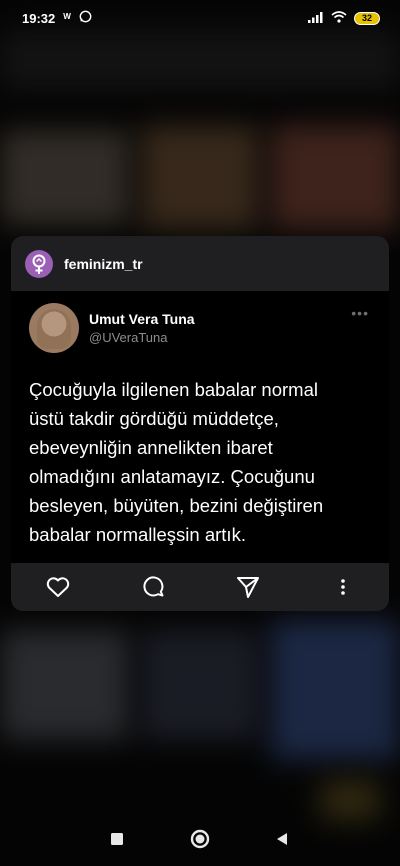 The image size is (400, 866). What do you see at coordinates (316, 18) in the screenshot?
I see `signal-icon` at bounding box center [316, 18].